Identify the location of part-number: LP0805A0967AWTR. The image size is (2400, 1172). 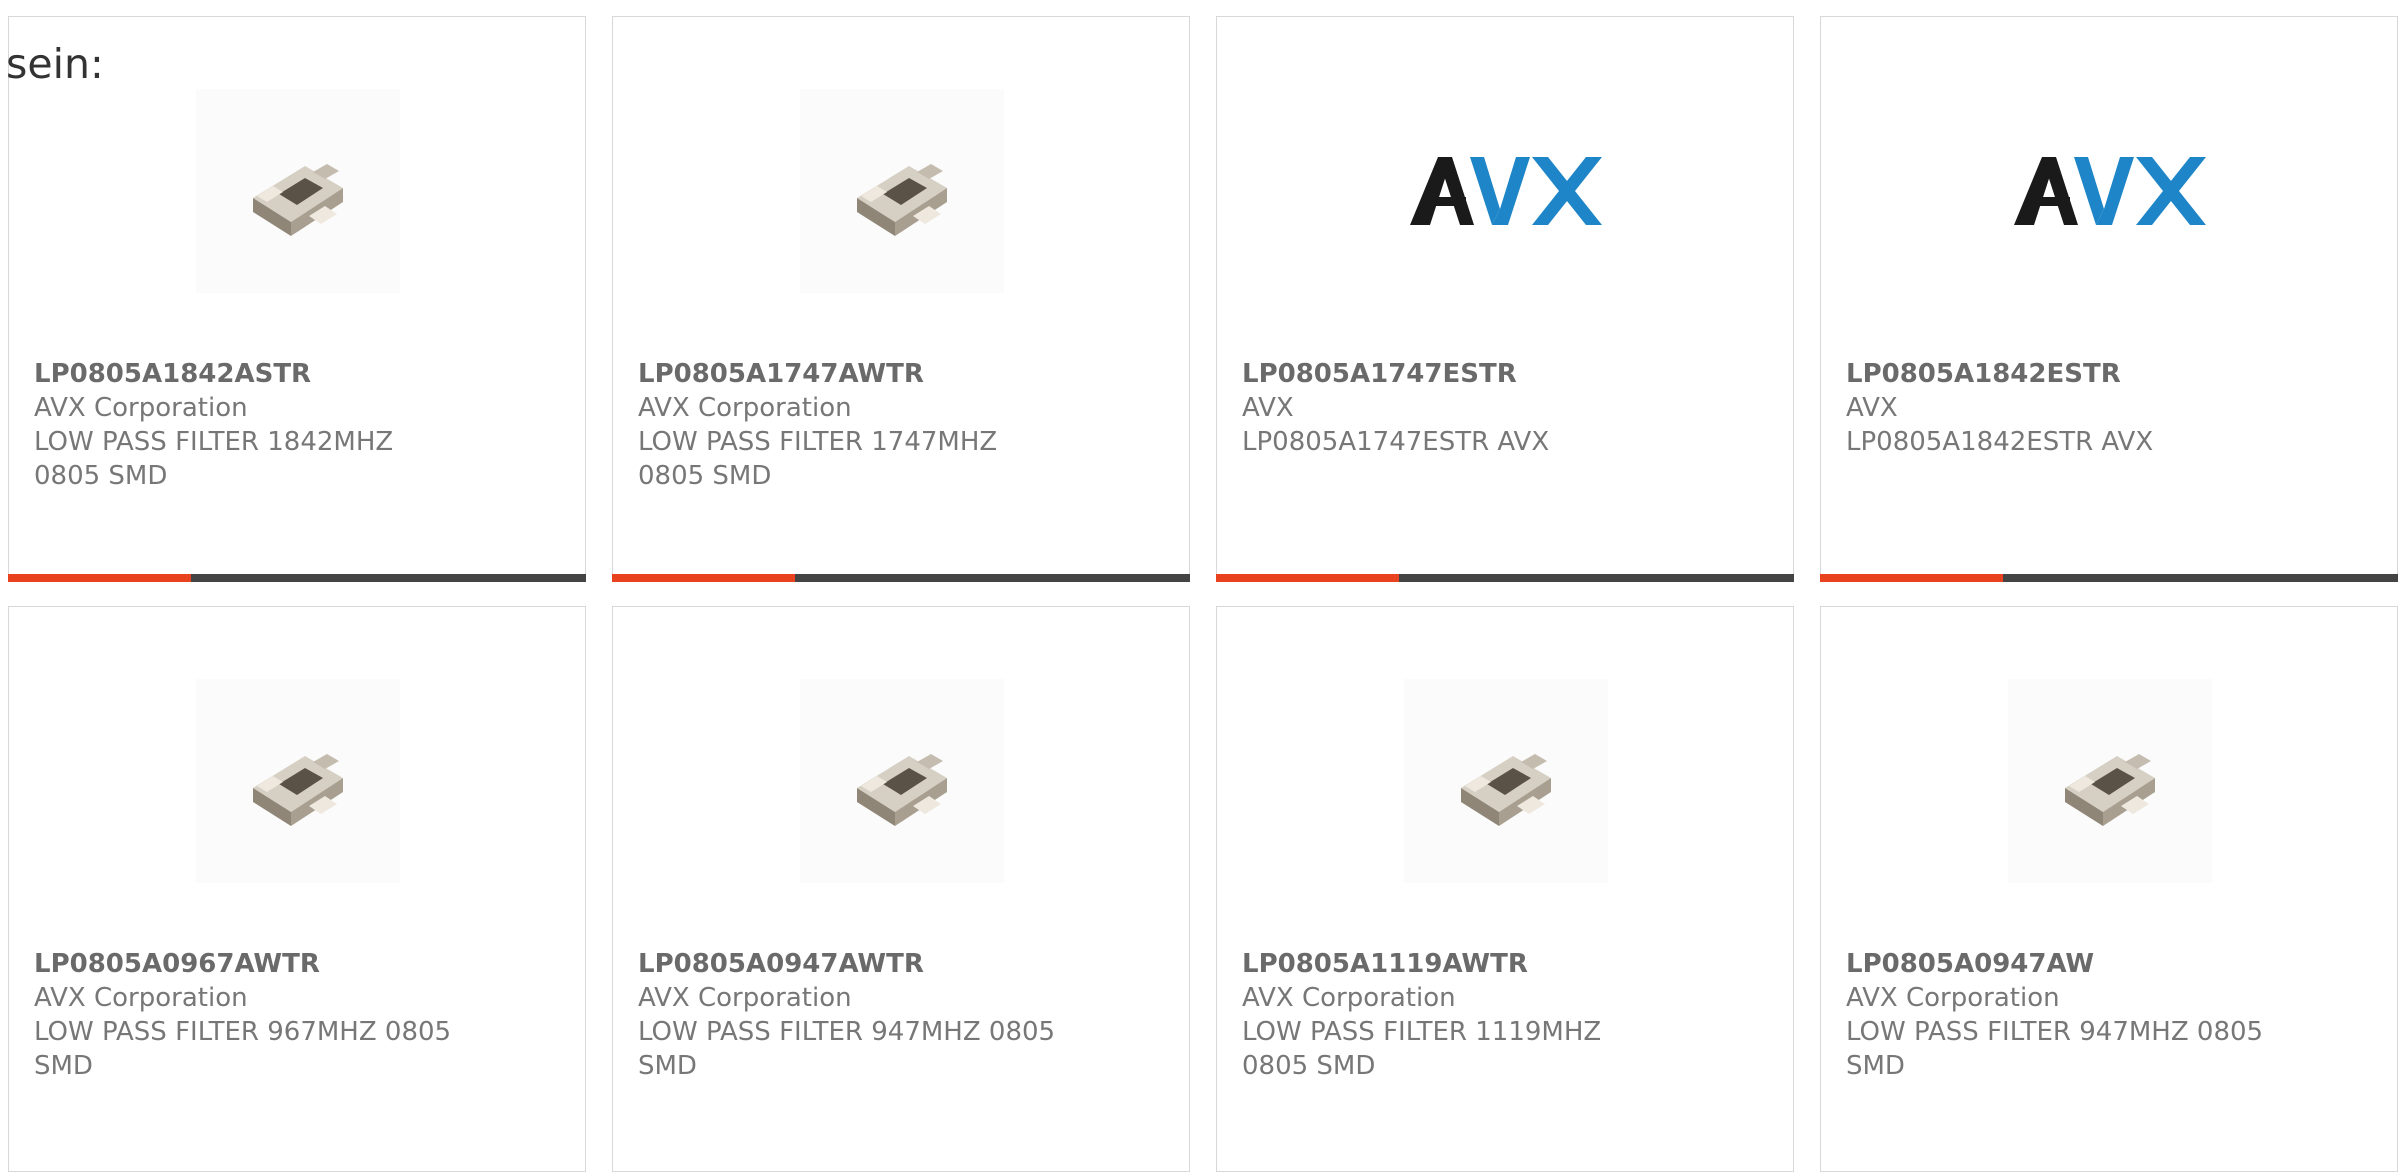
(244, 964).